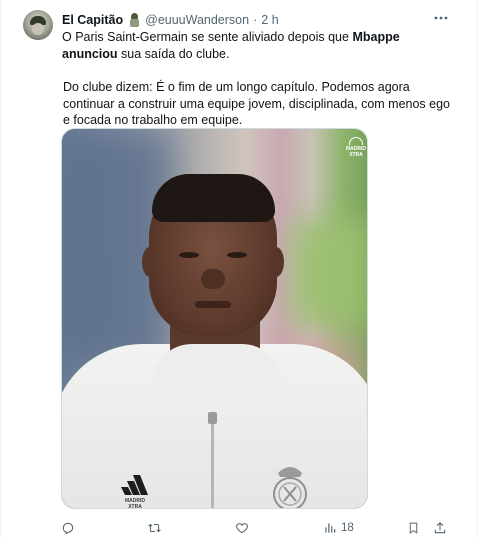 Image resolution: width=478 pixels, height=538 pixels. What do you see at coordinates (212, 418) in the screenshot?
I see `jacket-zip-pull` at bounding box center [212, 418].